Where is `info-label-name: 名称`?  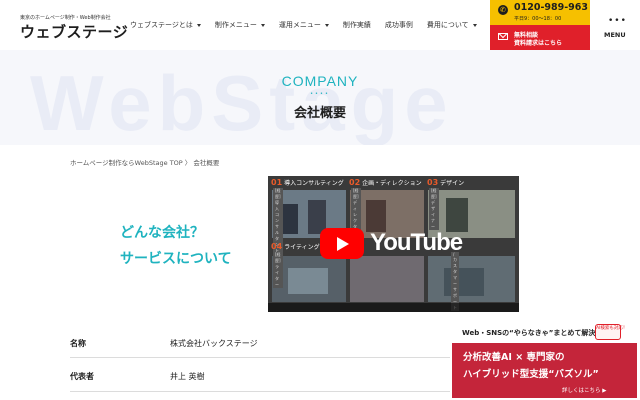
info-label-name: 名称 is located at coordinates (78, 343).